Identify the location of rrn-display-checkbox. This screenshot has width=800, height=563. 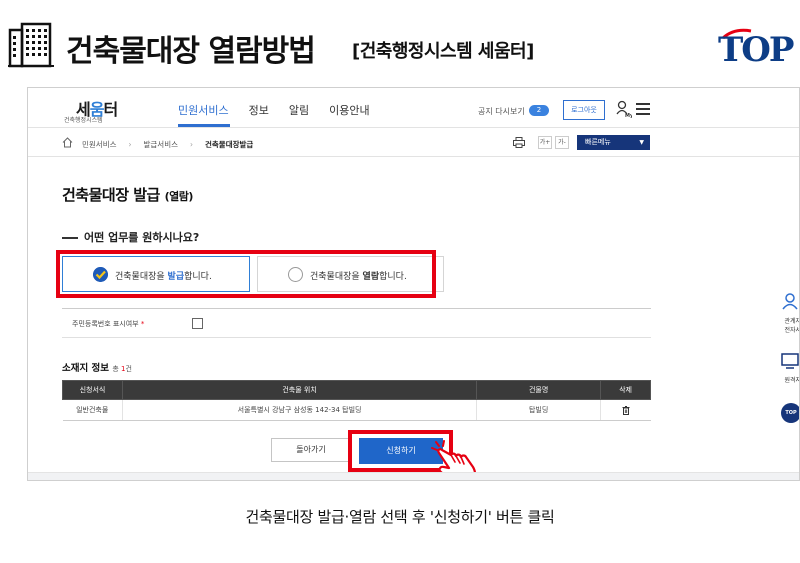
(197, 323).